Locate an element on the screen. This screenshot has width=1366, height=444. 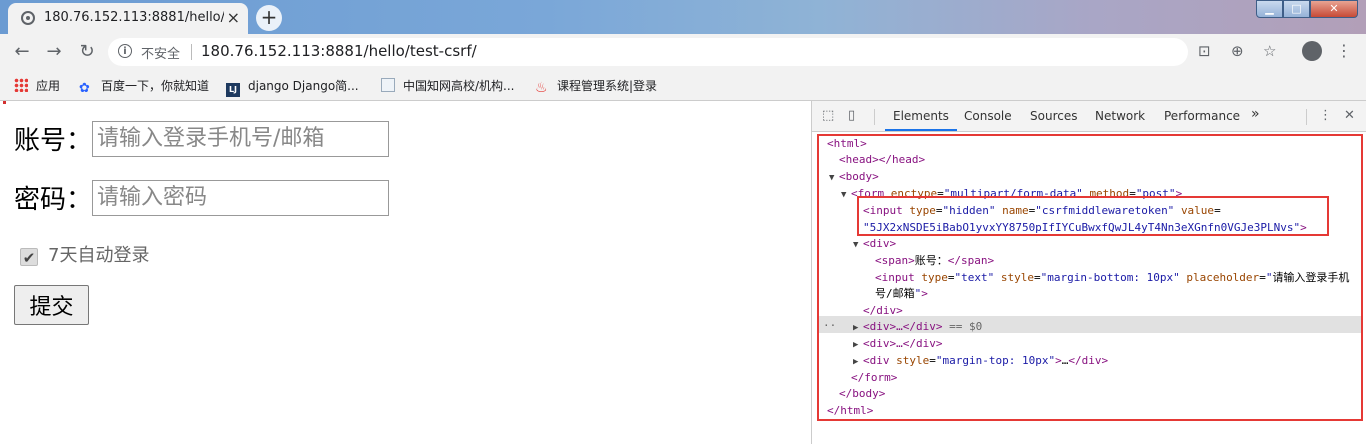
apps-grid-icon is located at coordinates (21, 85).